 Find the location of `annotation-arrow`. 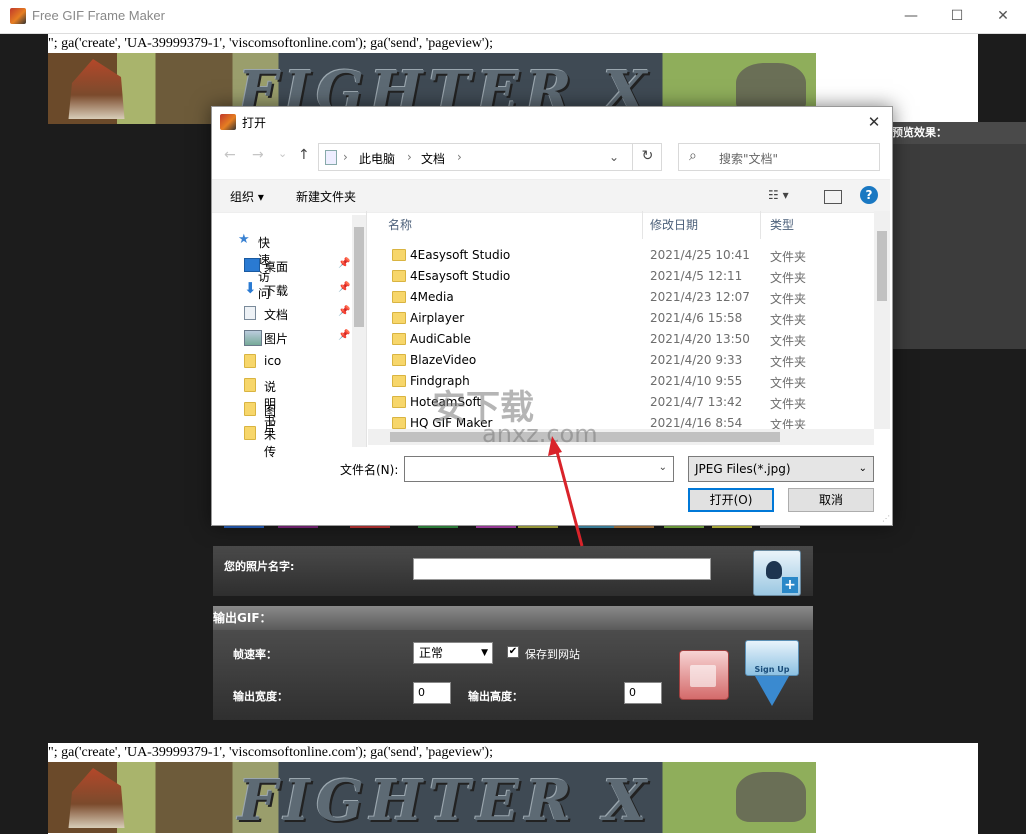

annotation-arrow is located at coordinates (566, 491).